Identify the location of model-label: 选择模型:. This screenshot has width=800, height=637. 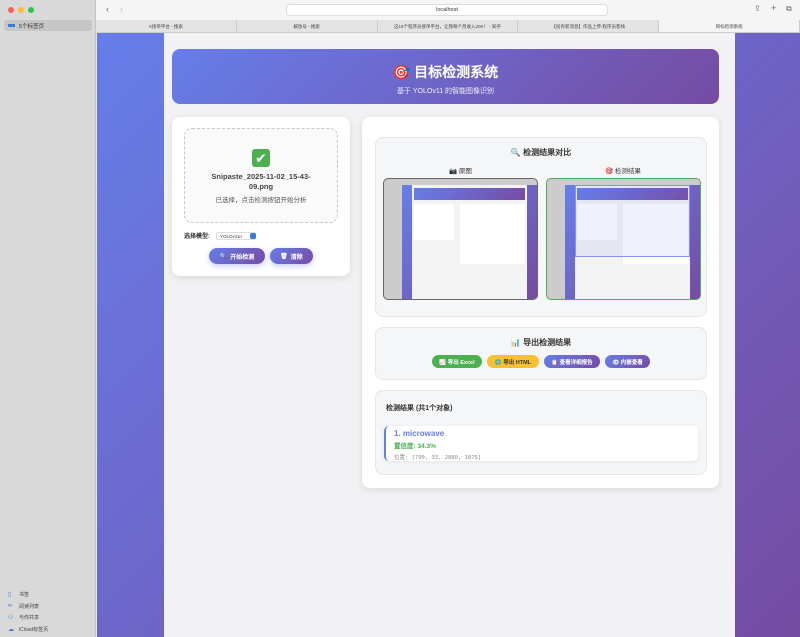
(197, 237).